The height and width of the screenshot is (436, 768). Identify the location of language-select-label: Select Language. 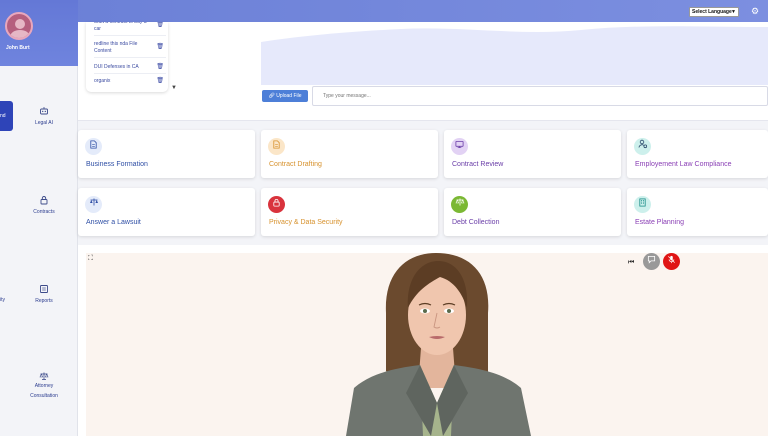
(712, 12).